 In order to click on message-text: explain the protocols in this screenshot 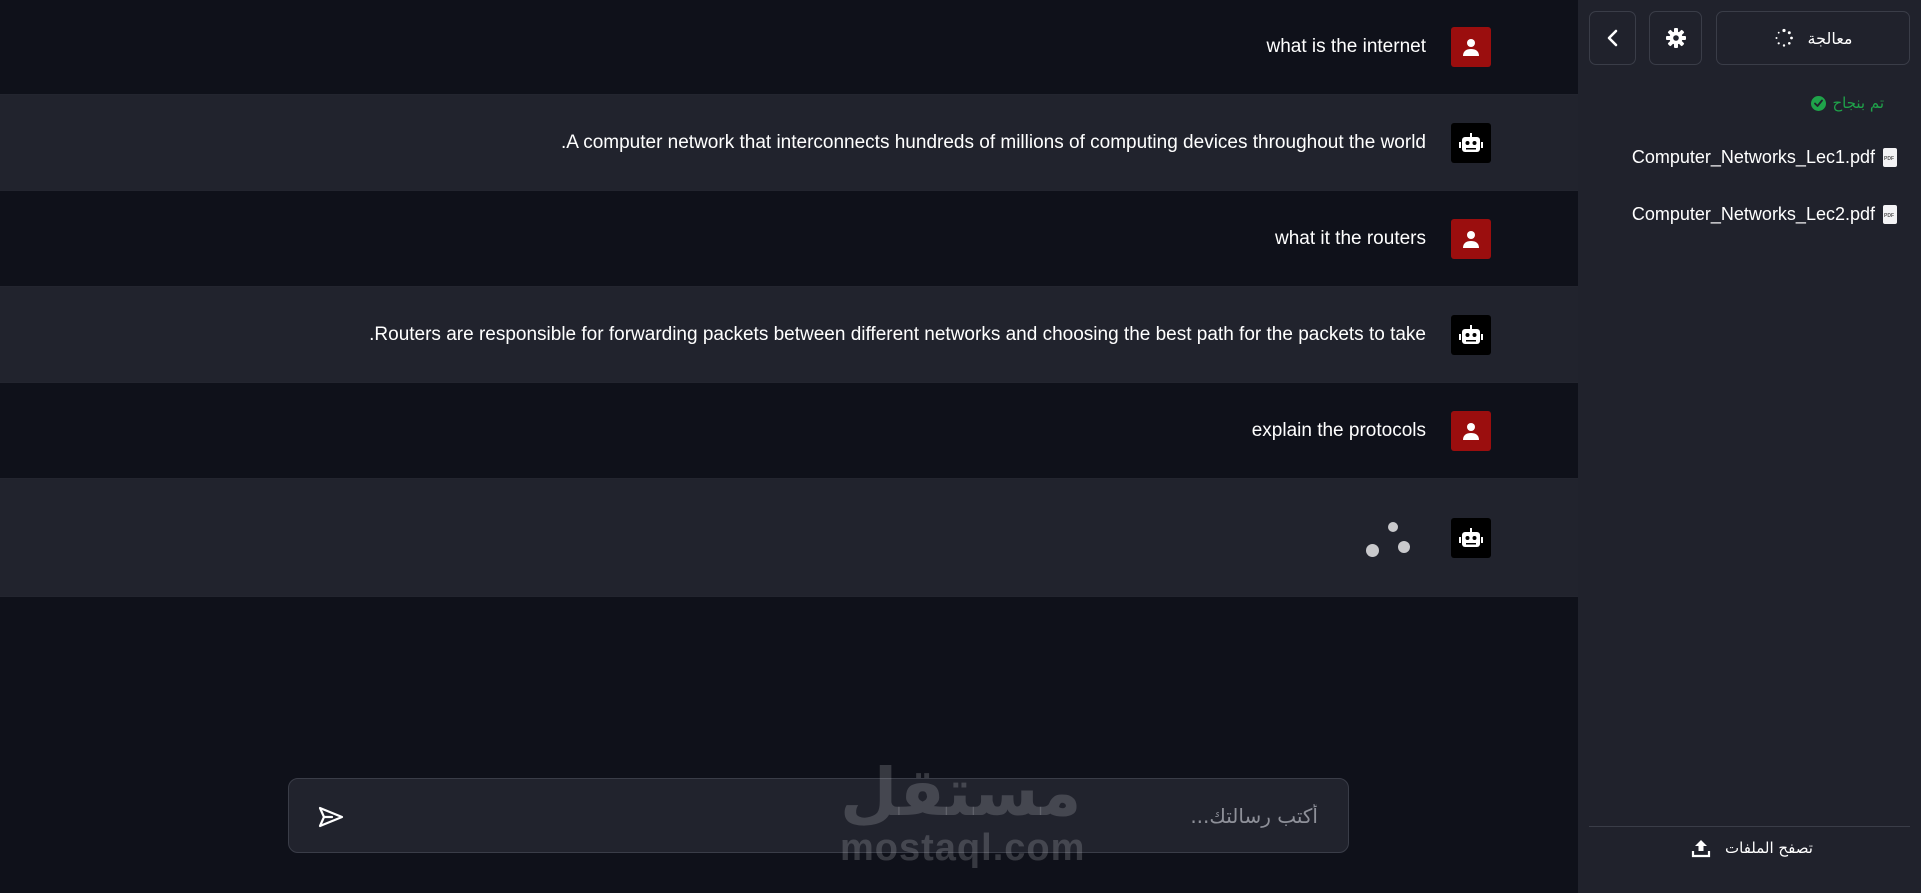, I will do `click(1338, 430)`.